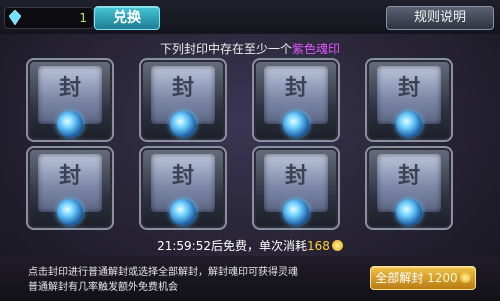 Image resolution: width=500 pixels, height=301 pixels. I want to click on currency-amount: 1, so click(83, 18).